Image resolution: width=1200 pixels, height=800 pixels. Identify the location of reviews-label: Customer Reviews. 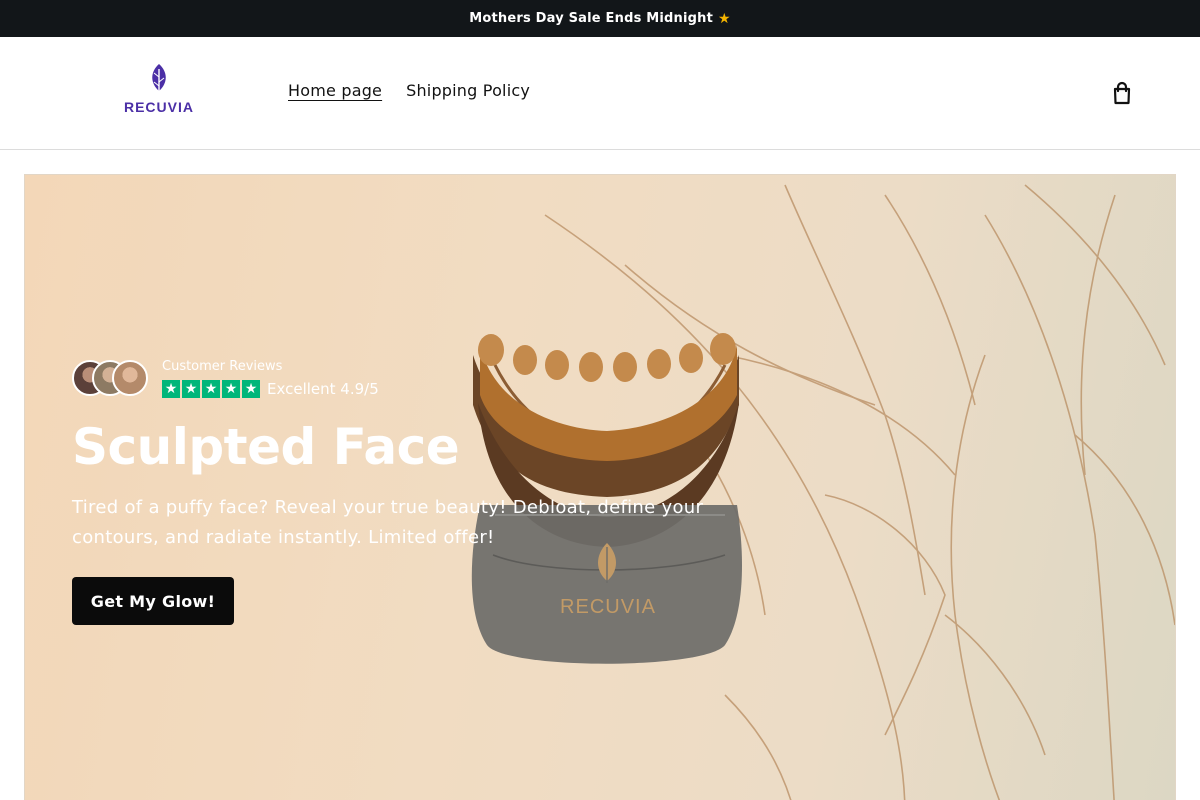
(222, 366).